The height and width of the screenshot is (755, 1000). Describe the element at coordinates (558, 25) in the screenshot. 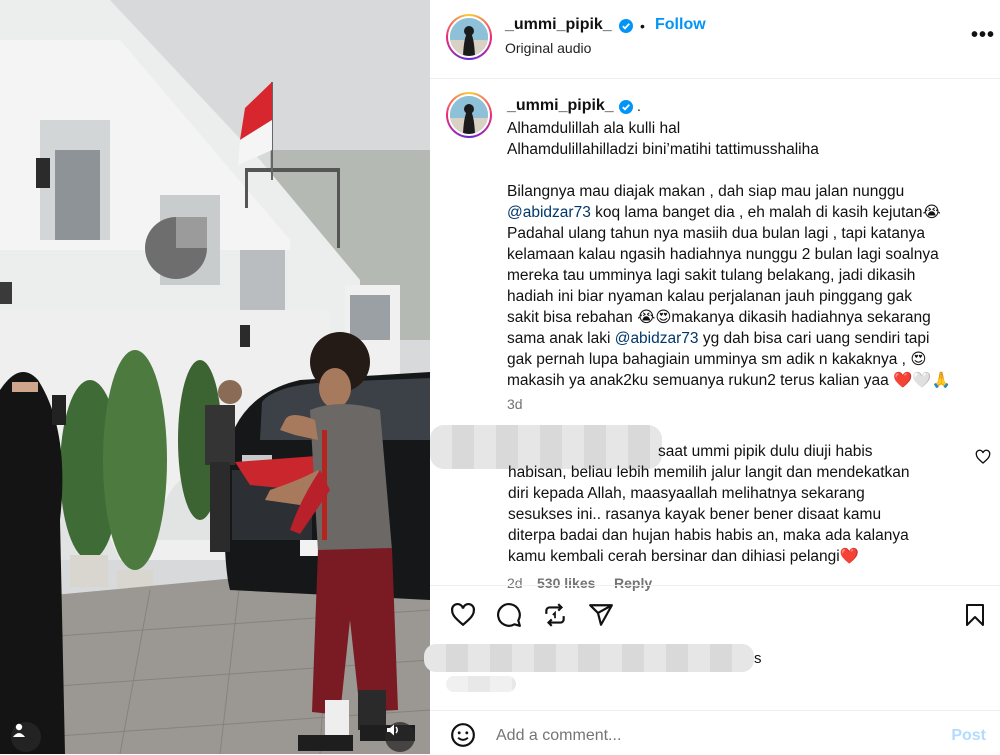

I see `author-username: _ummi_pipik_` at that location.